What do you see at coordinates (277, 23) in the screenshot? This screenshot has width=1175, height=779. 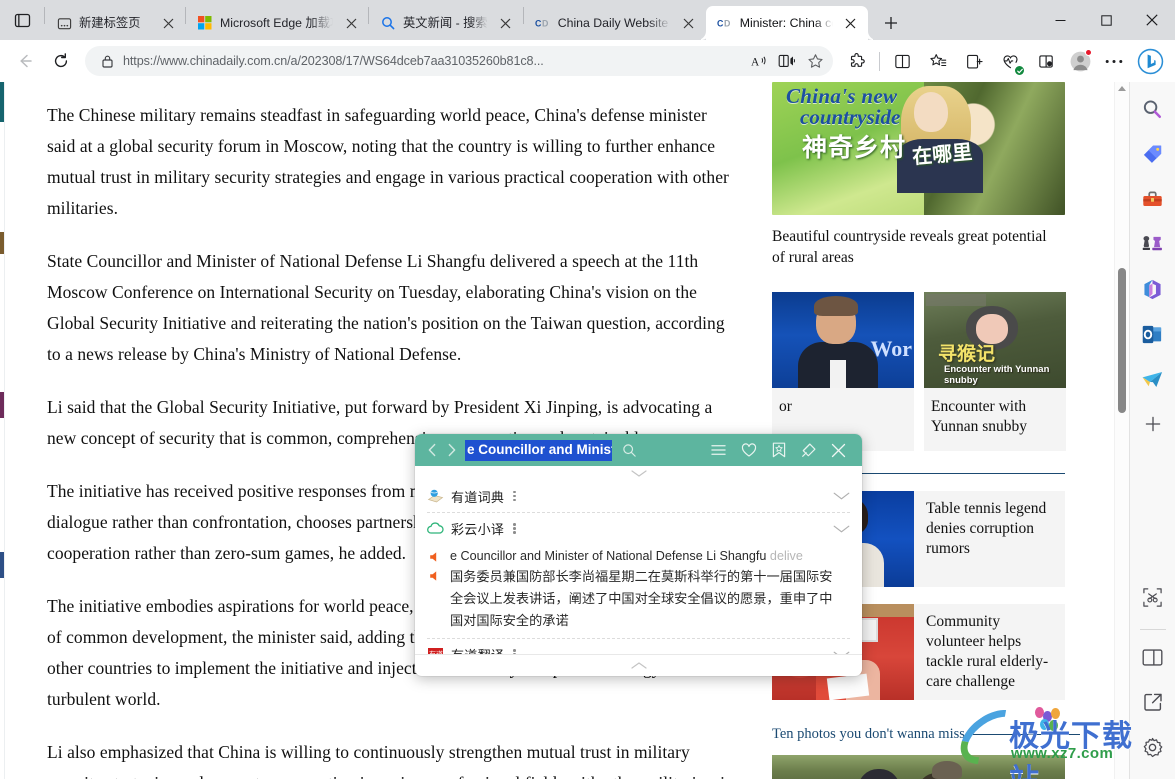 I see `tab-1: Microsoft Edge 加载项` at bounding box center [277, 23].